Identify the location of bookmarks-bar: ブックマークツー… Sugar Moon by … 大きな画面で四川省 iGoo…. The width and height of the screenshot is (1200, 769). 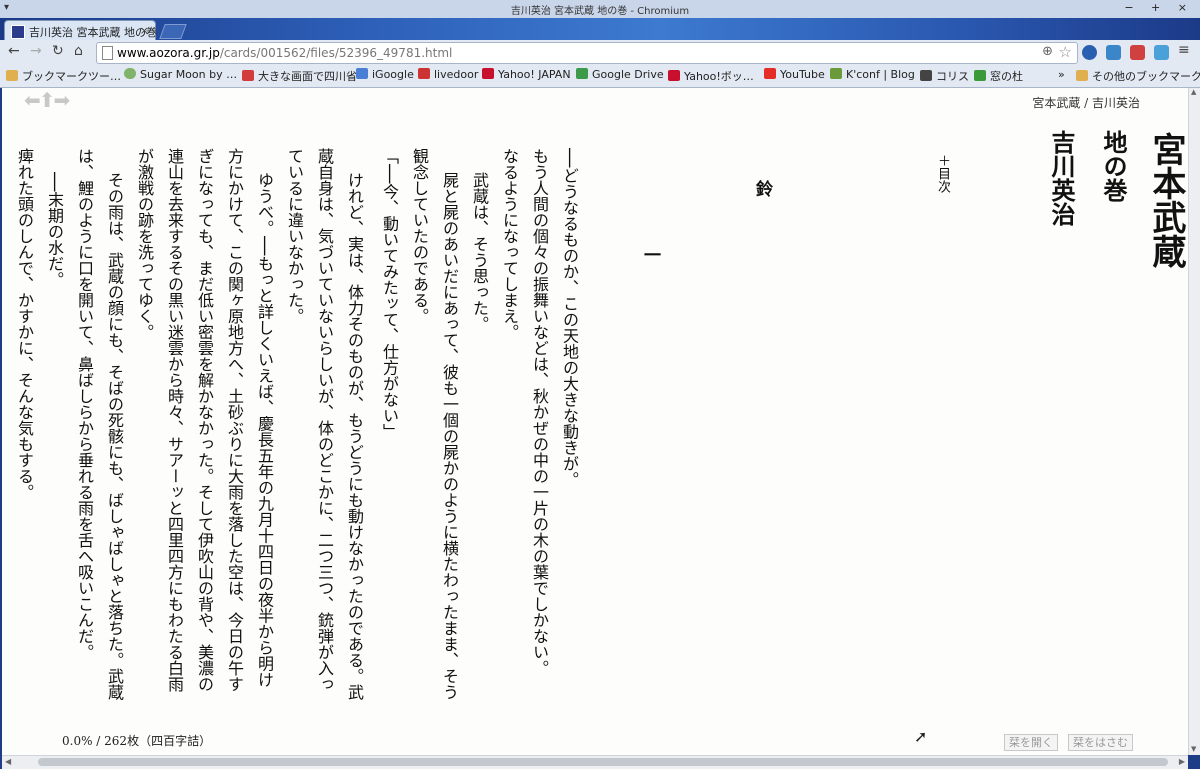
(600, 76).